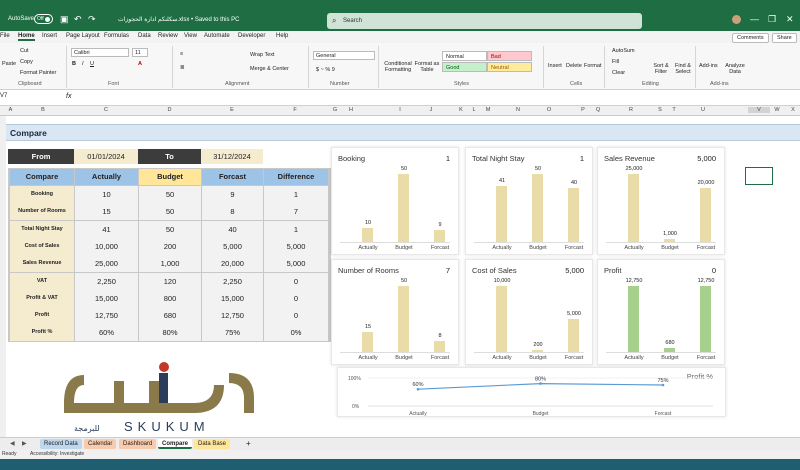 This screenshot has height=470, width=800. What do you see at coordinates (68, 96) in the screenshot?
I see `fx-icon: fx` at bounding box center [68, 96].